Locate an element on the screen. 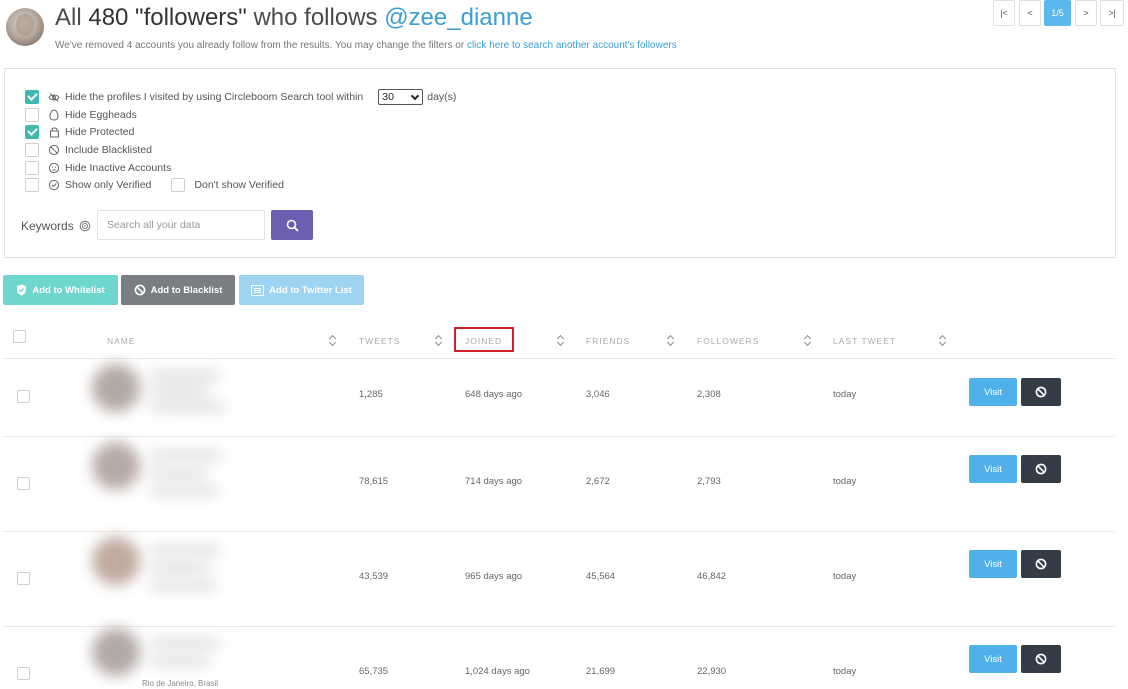 This screenshot has height=689, width=1128. account-handle-link: @zee_dianne is located at coordinates (458, 17).